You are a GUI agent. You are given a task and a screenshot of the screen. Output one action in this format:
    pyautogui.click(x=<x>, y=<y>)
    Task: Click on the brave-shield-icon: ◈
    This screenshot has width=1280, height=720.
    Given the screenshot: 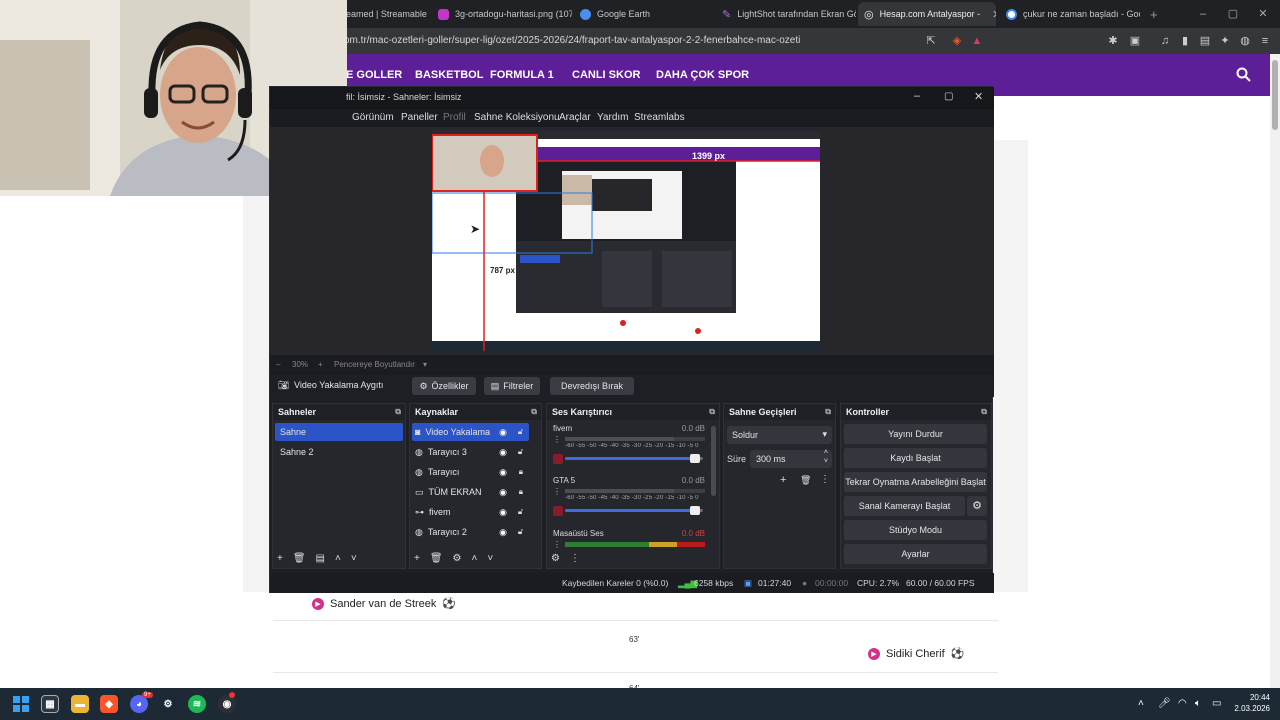 What is the action you would take?
    pyautogui.click(x=957, y=41)
    